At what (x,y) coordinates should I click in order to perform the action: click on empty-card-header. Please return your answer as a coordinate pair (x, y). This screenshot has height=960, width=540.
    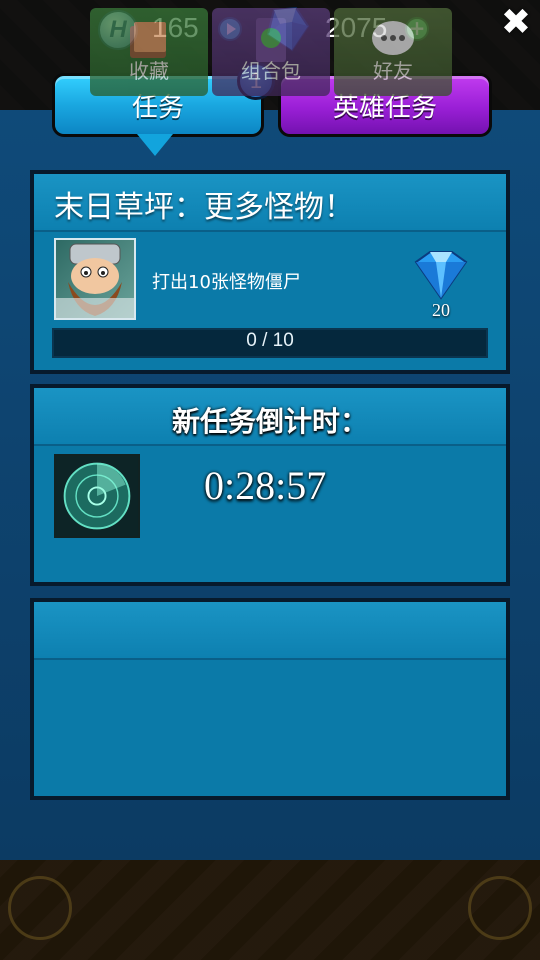
    Looking at the image, I should click on (270, 631).